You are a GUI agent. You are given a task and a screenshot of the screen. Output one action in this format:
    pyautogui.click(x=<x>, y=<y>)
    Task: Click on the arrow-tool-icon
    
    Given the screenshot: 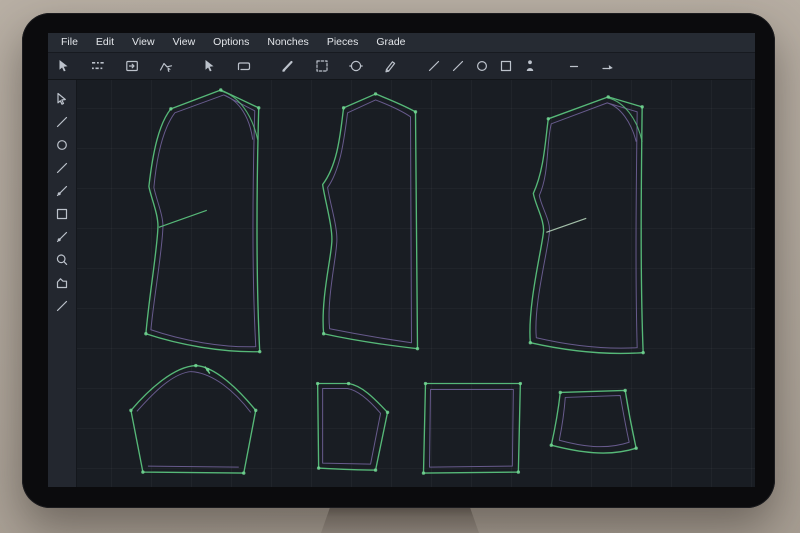 What is the action you would take?
    pyautogui.click(x=209, y=66)
    